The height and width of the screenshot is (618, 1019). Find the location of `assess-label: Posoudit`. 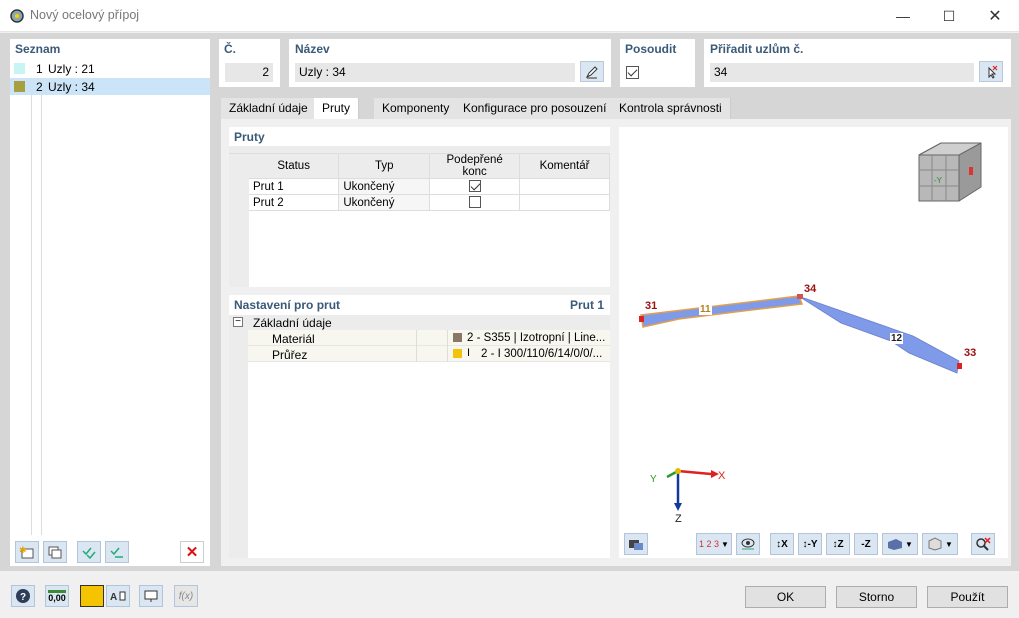

assess-label: Posoudit is located at coordinates (651, 49).